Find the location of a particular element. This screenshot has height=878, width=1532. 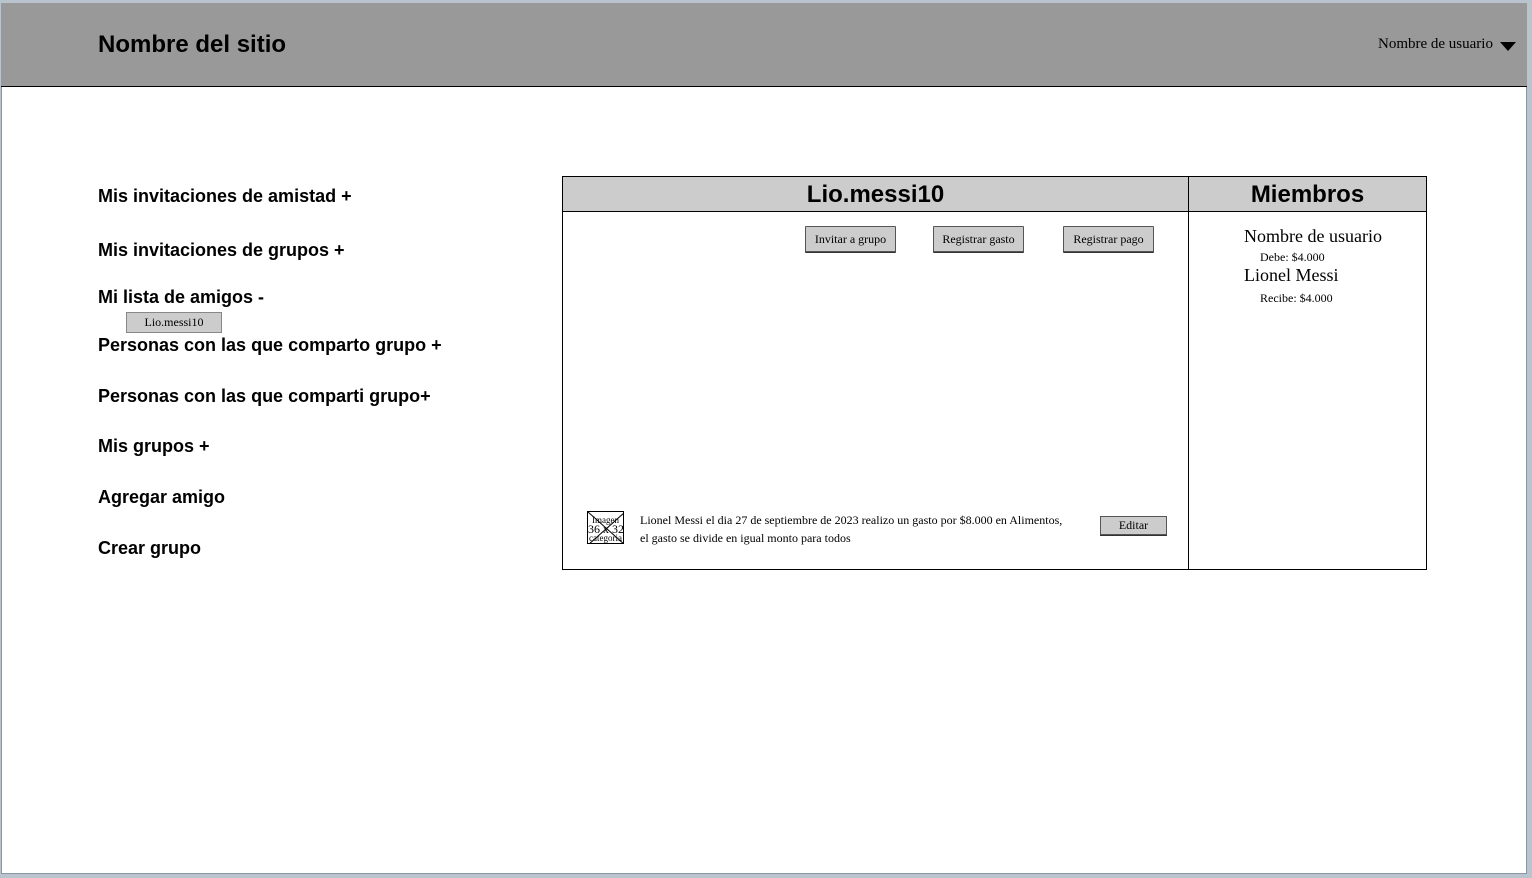

friend-list-link: Mi lista de amigos - is located at coordinates (181, 297).